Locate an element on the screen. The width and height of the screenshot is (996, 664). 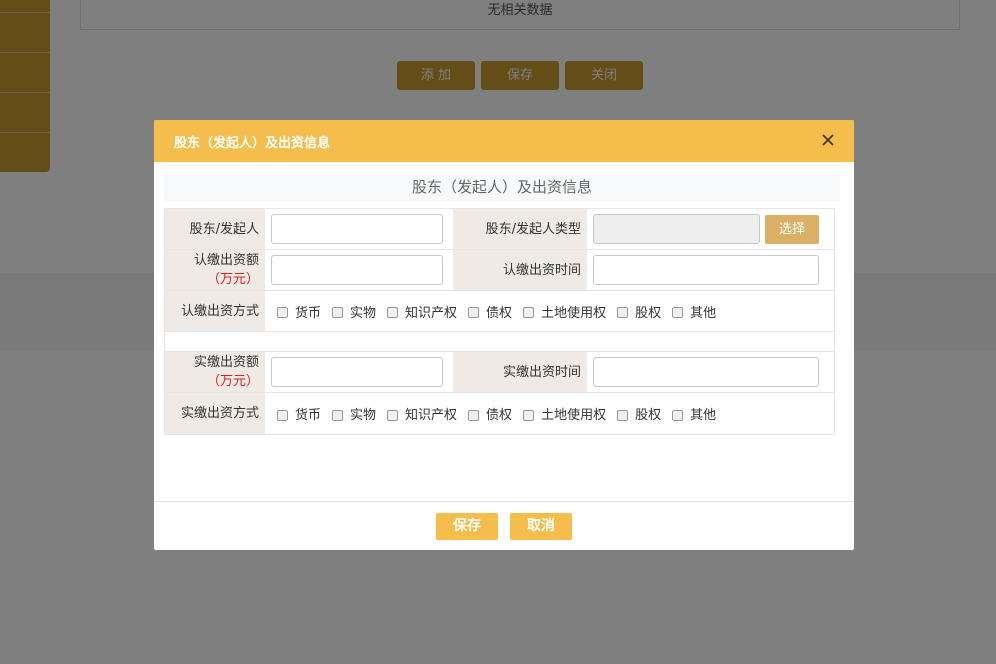
subscribed-method-label: 认缴出资方式 is located at coordinates (215, 311).